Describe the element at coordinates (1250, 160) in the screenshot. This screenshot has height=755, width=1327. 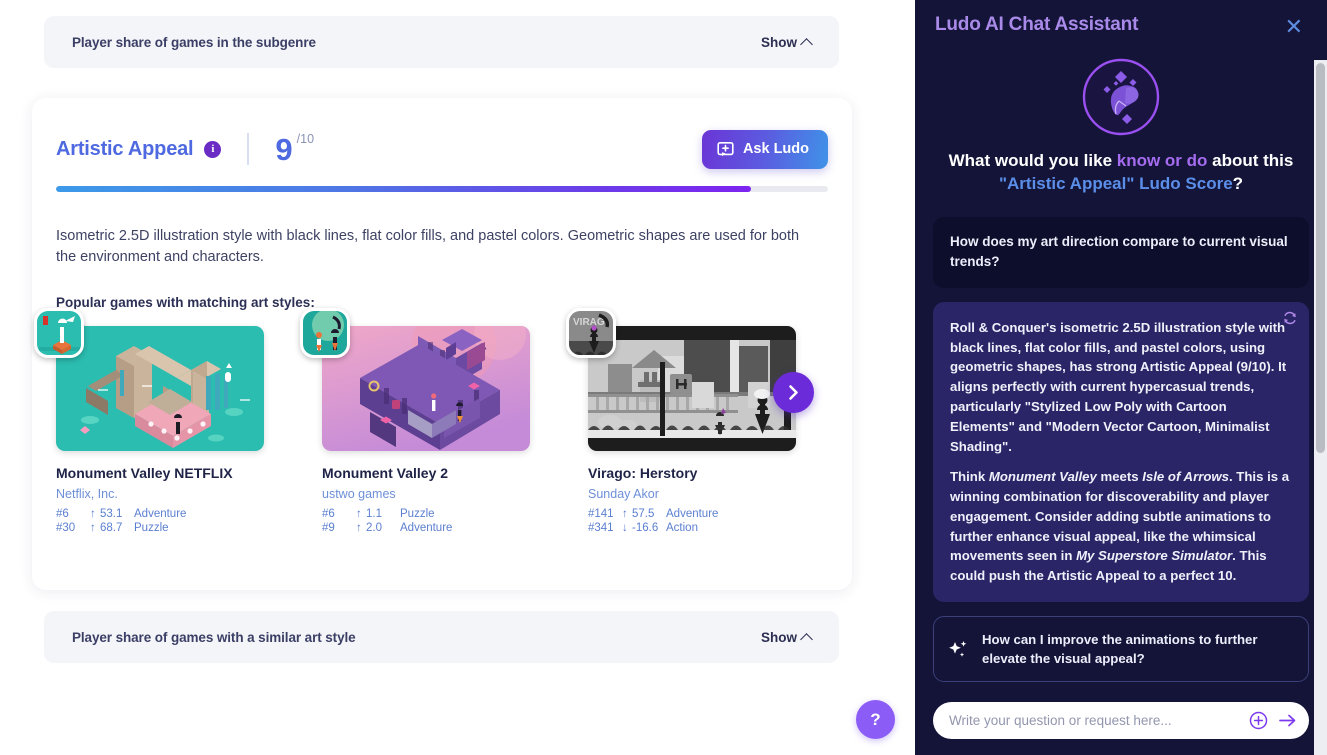
I see `intro-part-2: about this` at that location.